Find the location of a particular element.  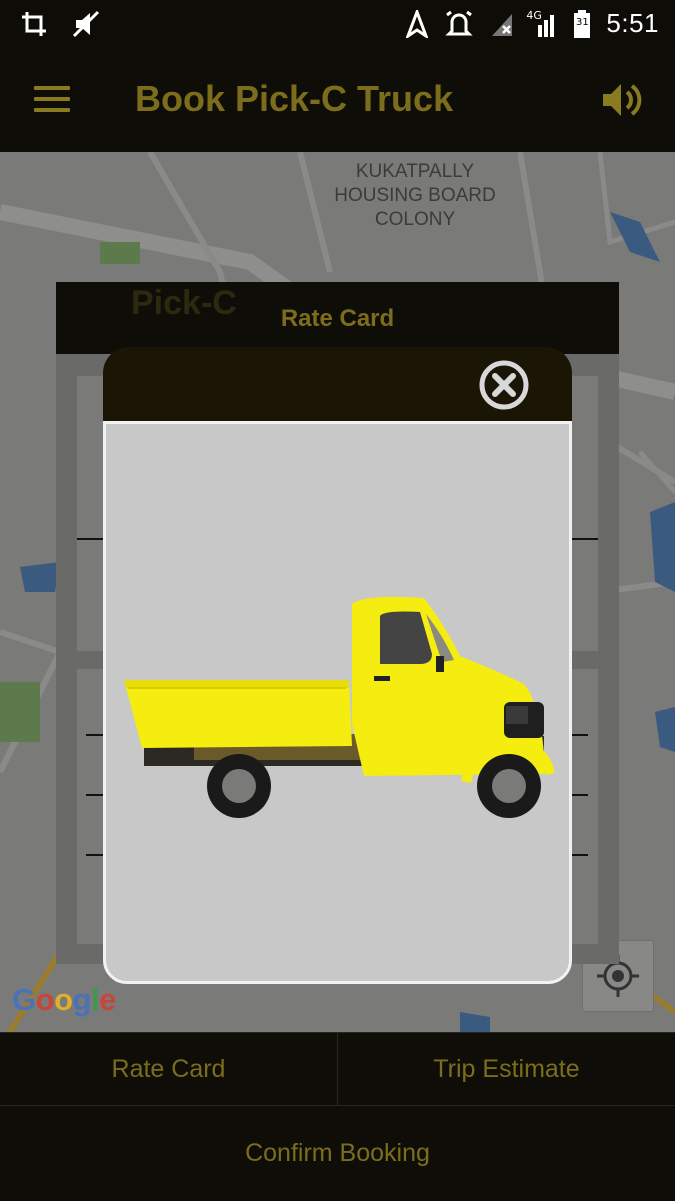

dialog-header is located at coordinates (337, 385).